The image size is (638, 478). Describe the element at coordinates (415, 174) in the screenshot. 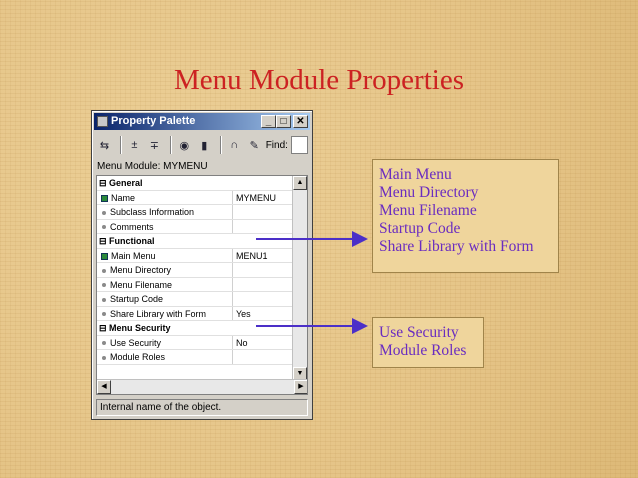

I see `callout-item: Main Menu` at that location.